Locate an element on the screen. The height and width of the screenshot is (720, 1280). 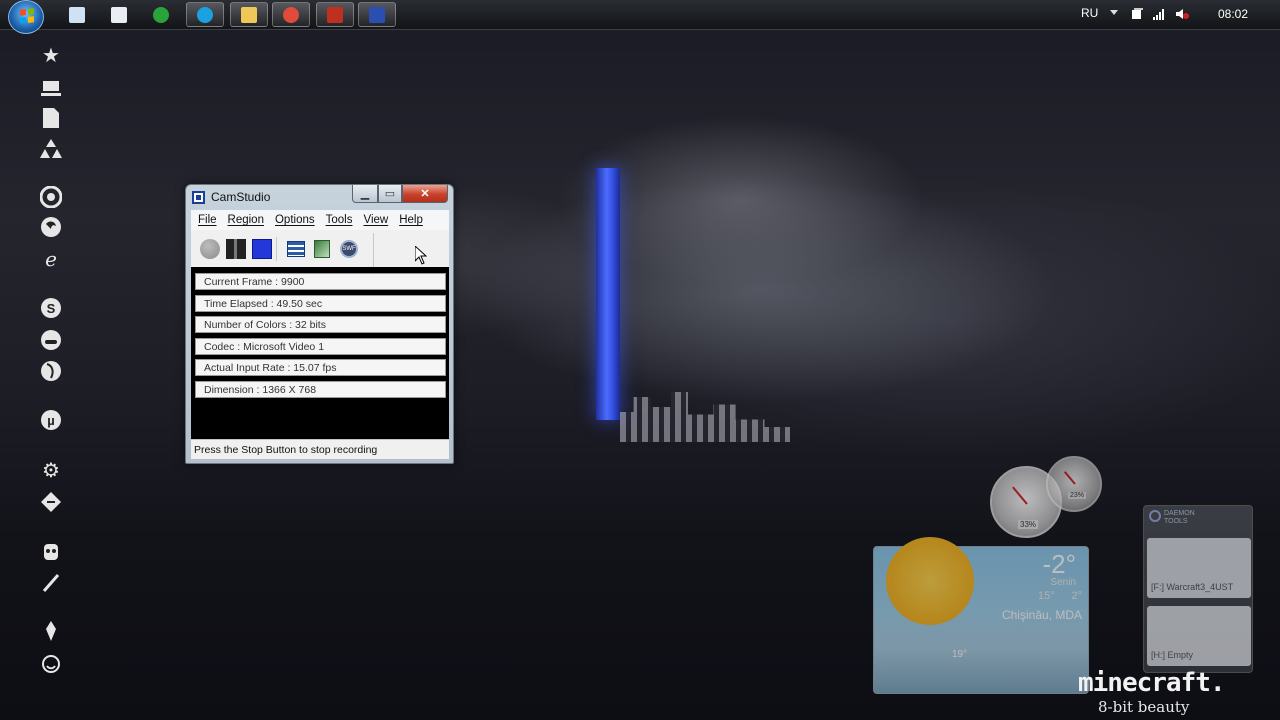
drive-label: [H:] Empty is located at coordinates (1172, 655).